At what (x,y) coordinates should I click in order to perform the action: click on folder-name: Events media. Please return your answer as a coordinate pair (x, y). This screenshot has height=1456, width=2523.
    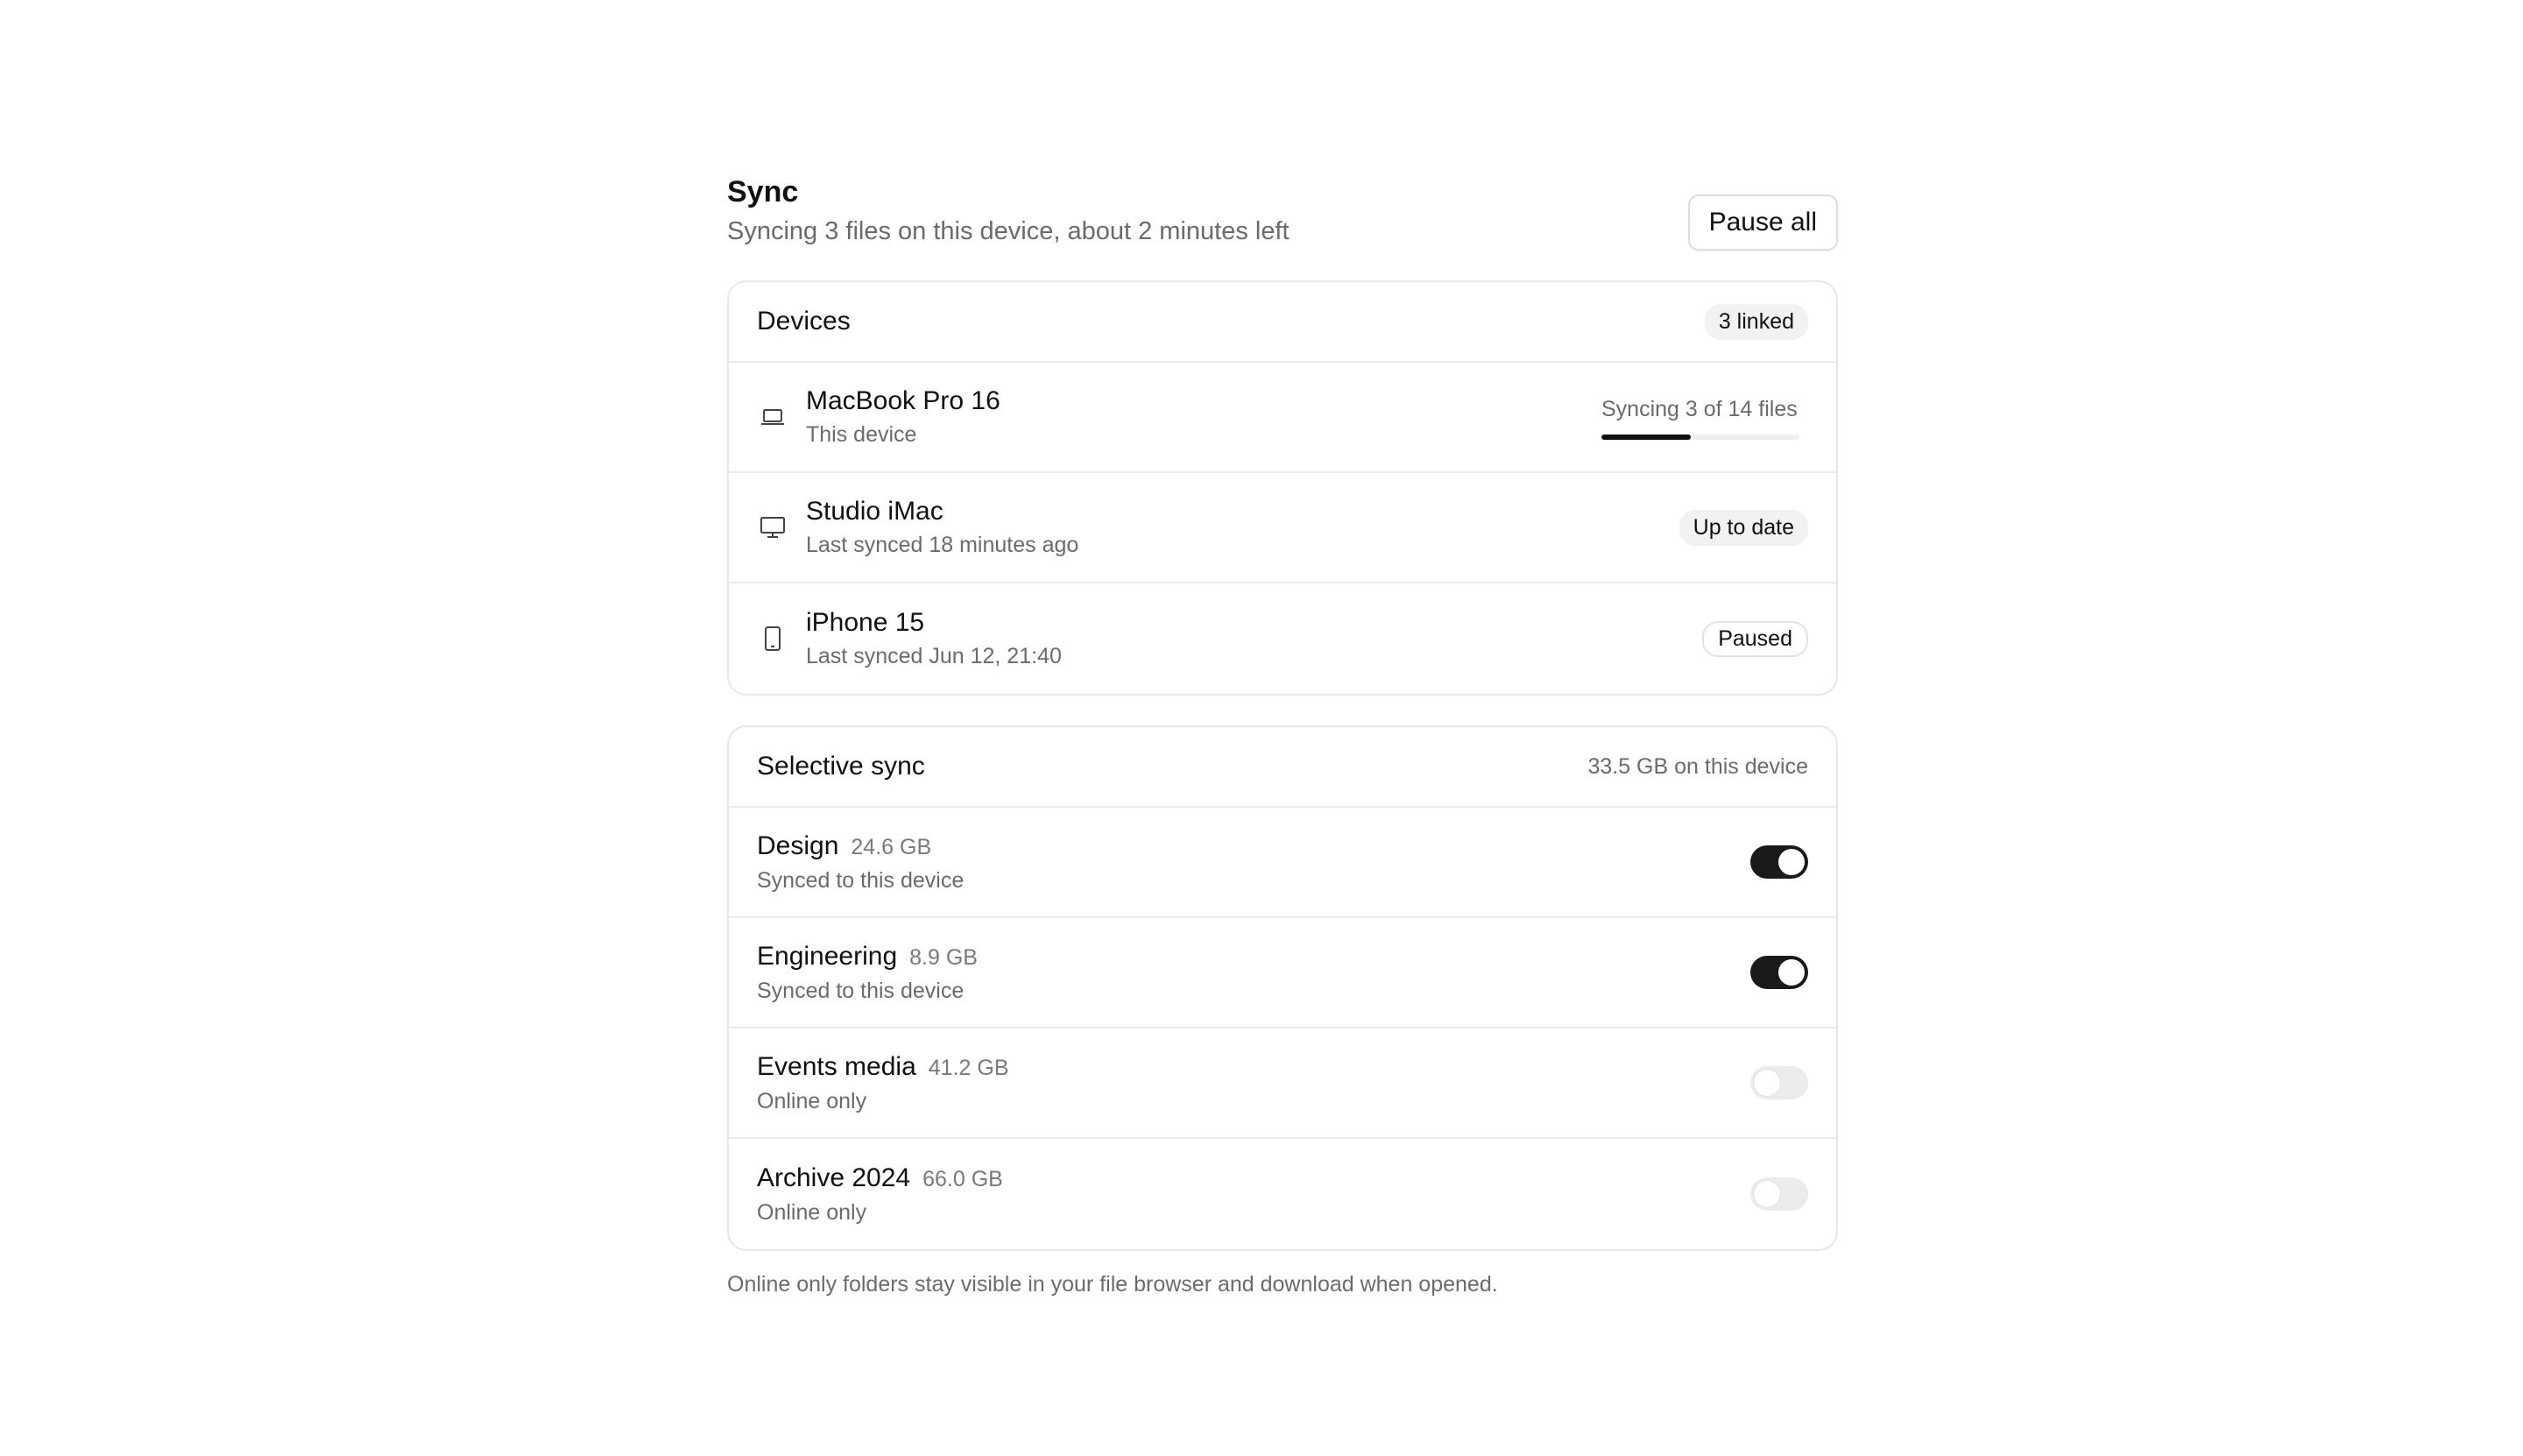
    Looking at the image, I should click on (836, 1066).